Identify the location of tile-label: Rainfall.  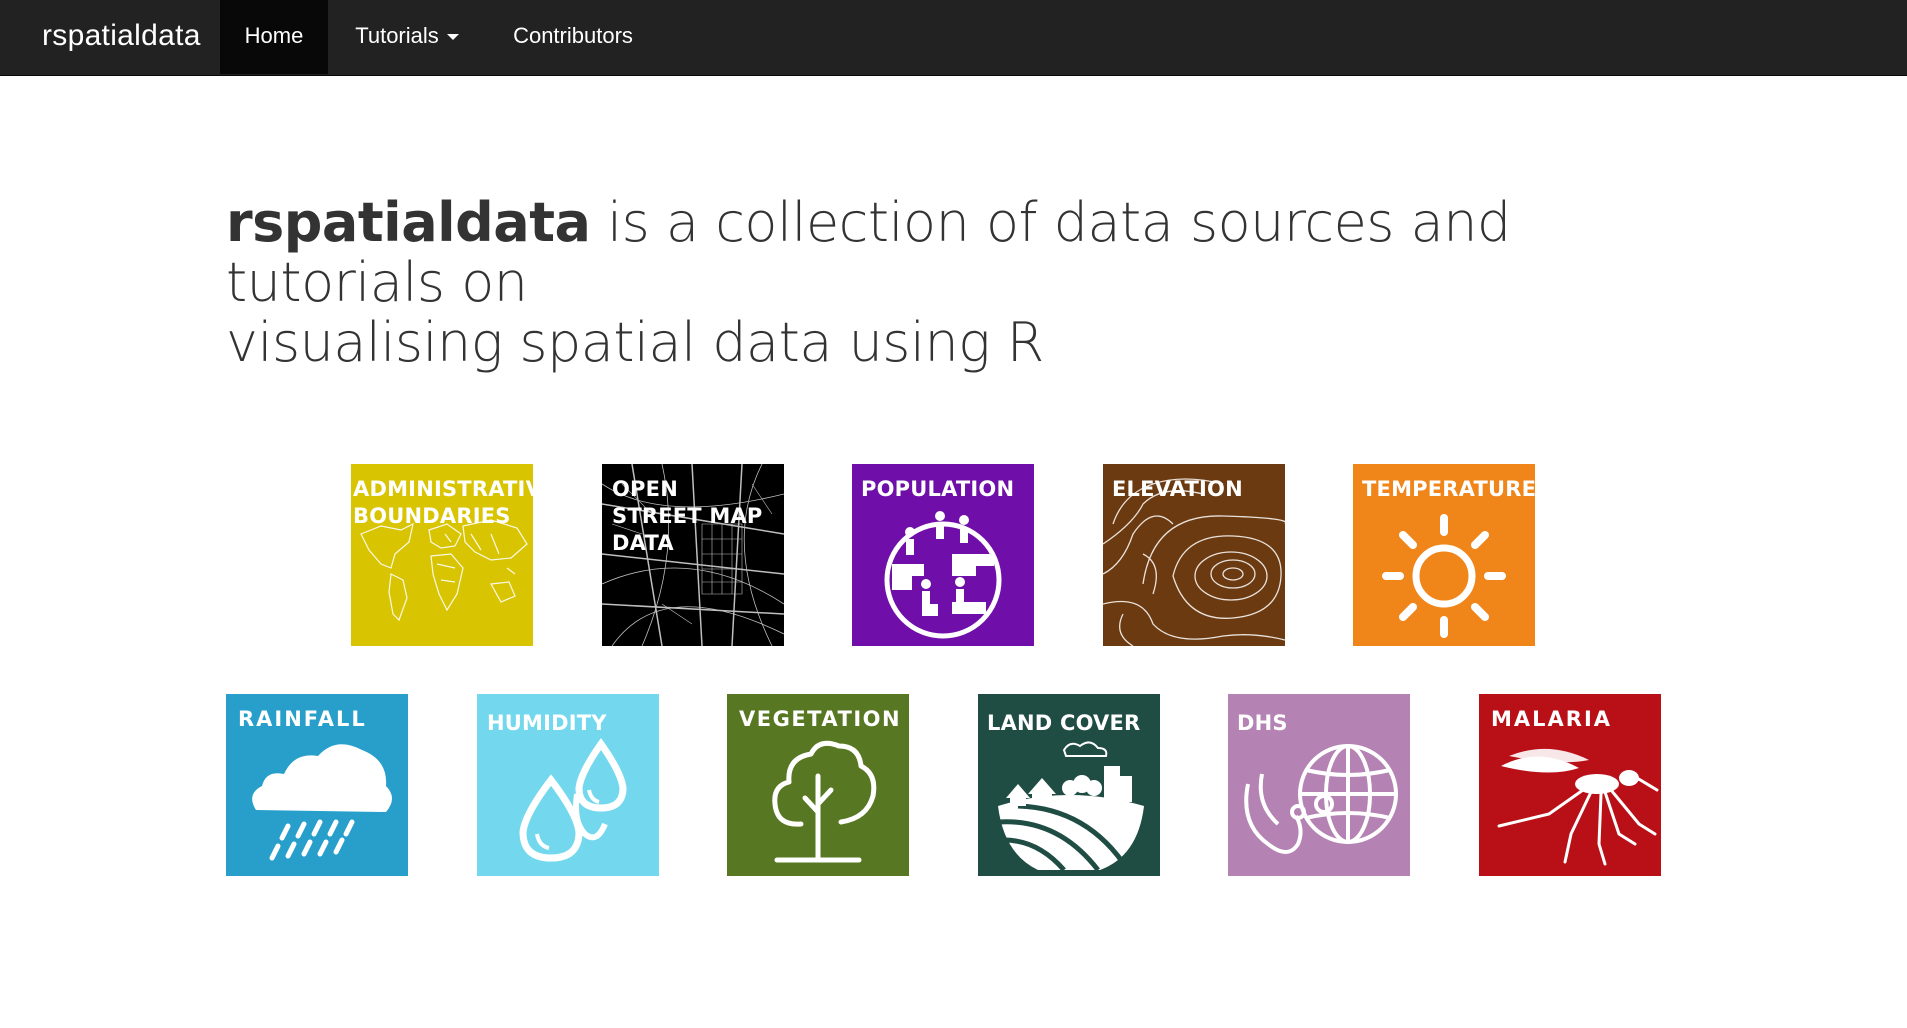
(302, 719).